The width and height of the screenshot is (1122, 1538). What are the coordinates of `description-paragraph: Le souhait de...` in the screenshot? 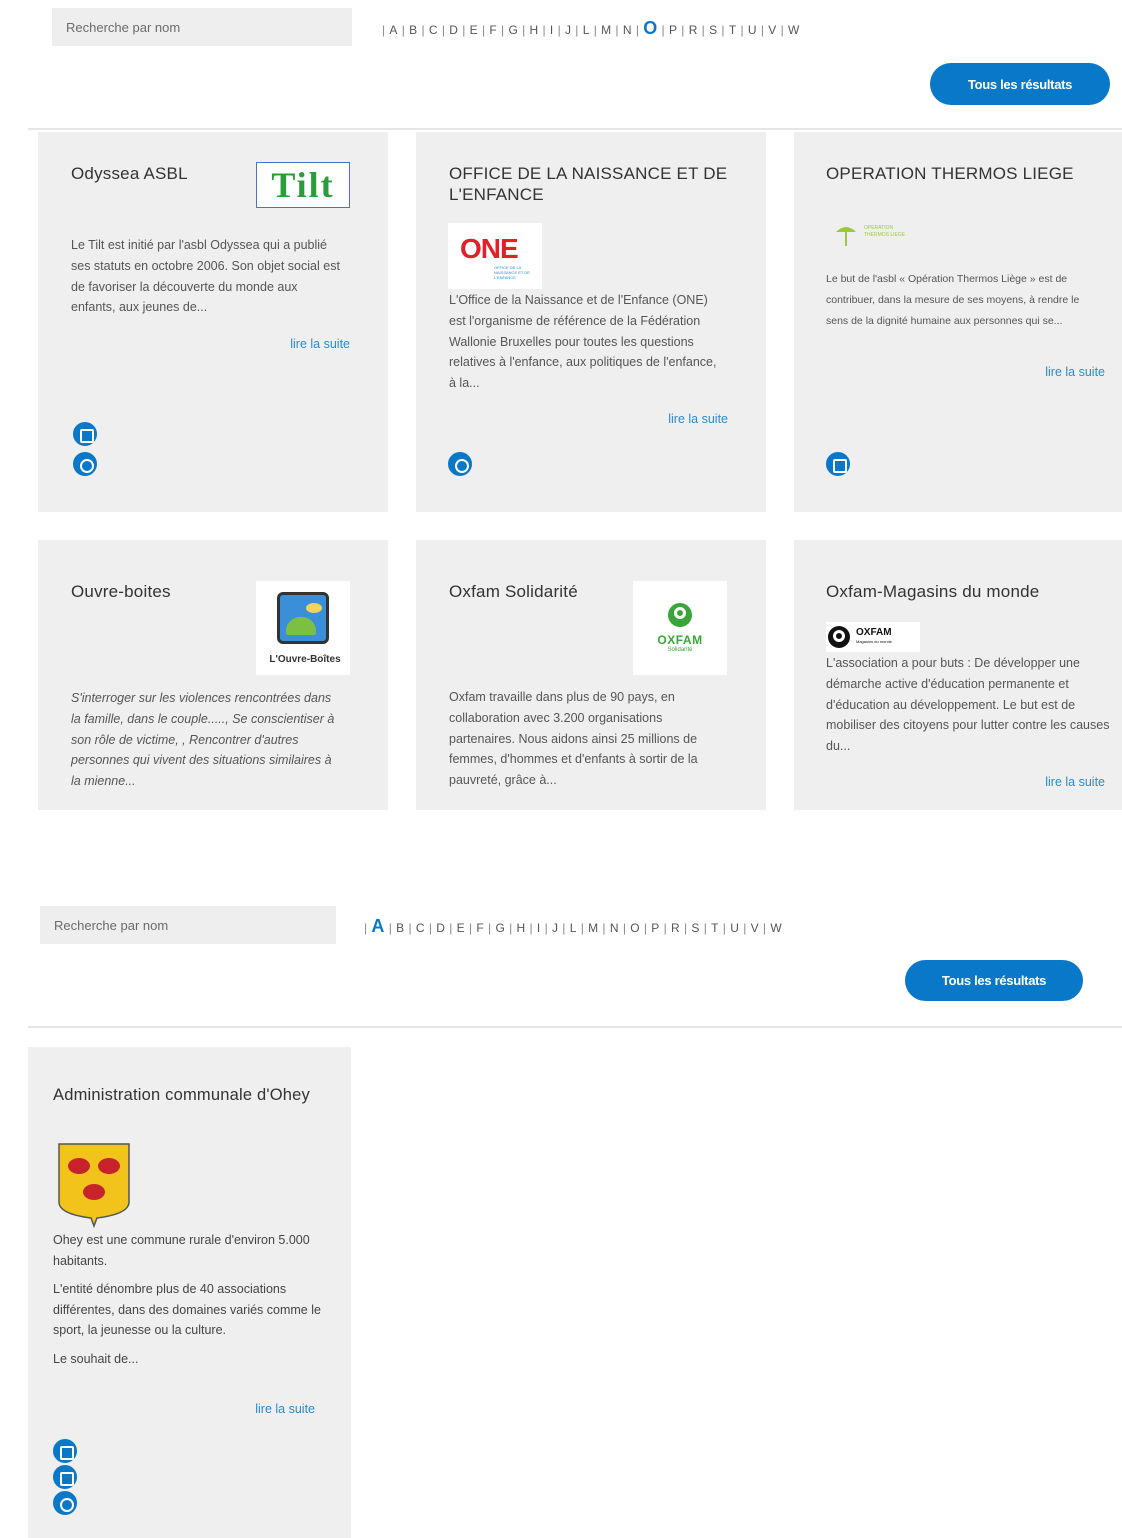 It's located at (96, 1358).